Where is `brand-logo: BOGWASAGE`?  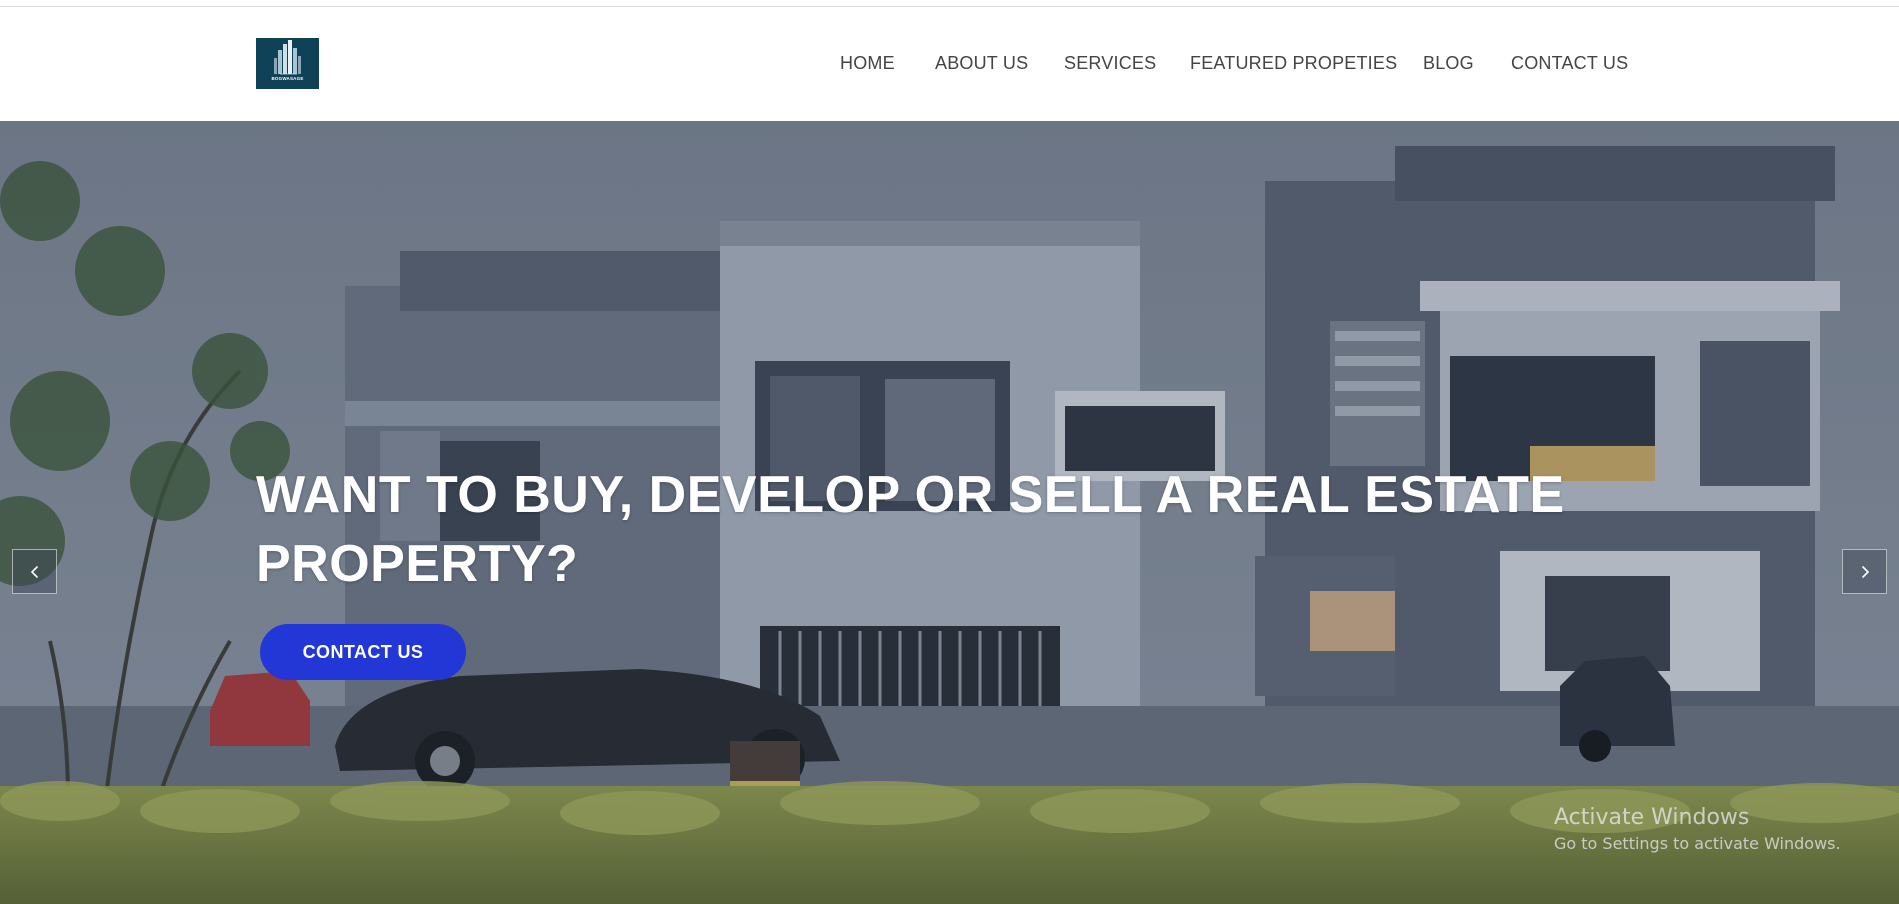
brand-logo: BOGWASAGE is located at coordinates (287, 63).